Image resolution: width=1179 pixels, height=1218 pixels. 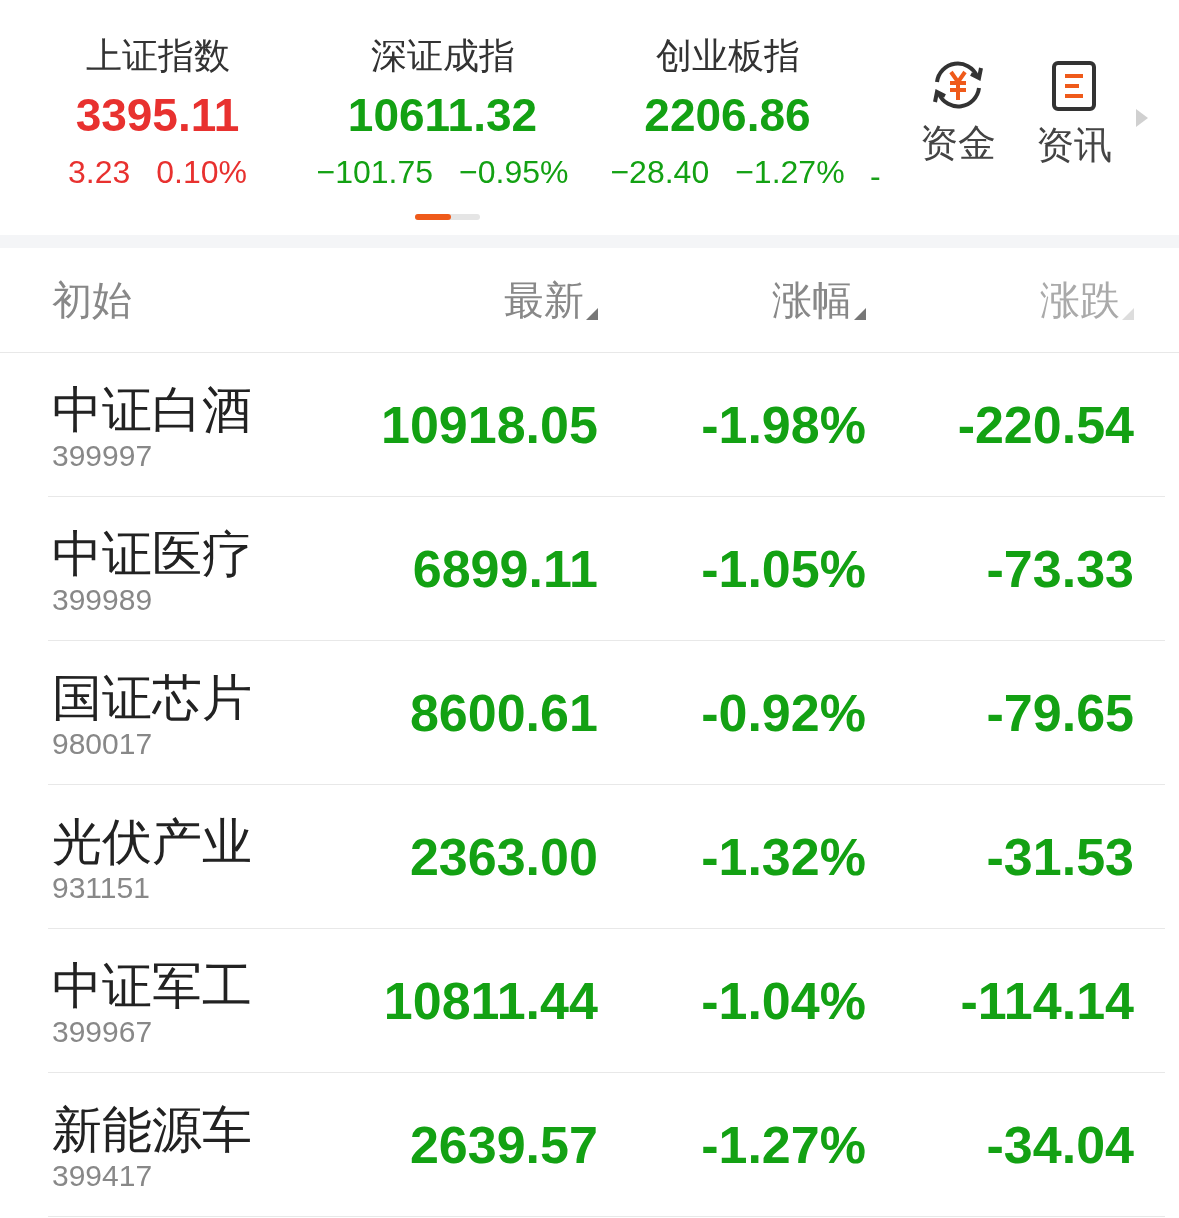 I want to click on change-percent: -1.05%, so click(x=783, y=568).